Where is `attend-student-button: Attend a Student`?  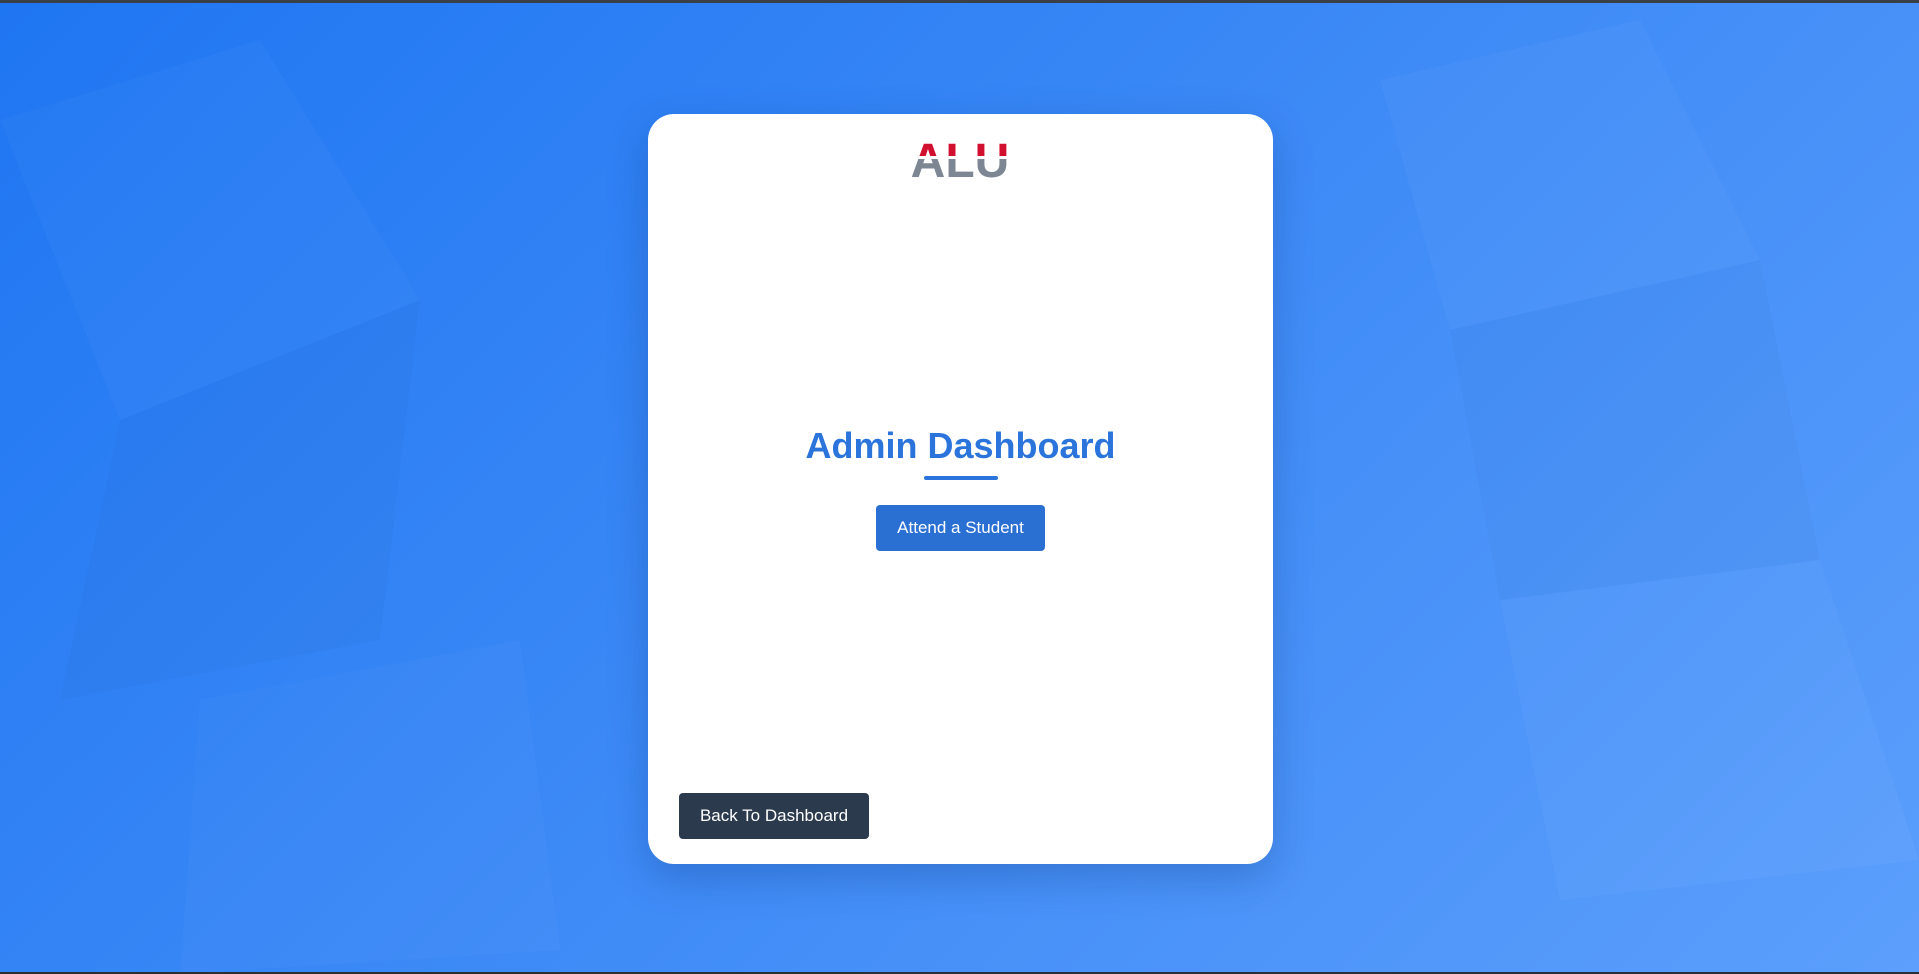
attend-student-button: Attend a Student is located at coordinates (960, 528).